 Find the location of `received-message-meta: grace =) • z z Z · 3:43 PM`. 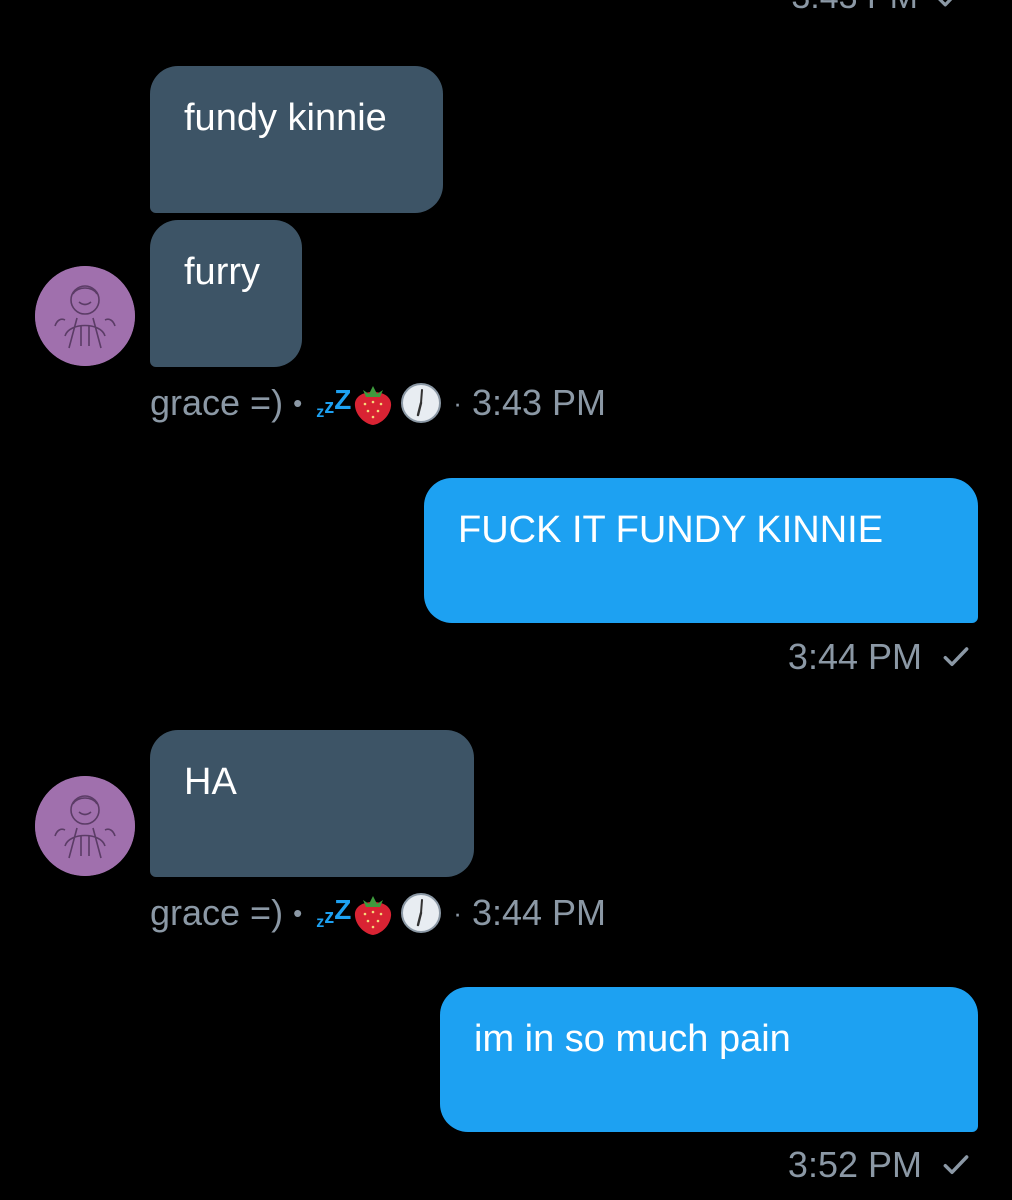

received-message-meta: grace =) • z z Z · 3:43 PM is located at coordinates (378, 403).